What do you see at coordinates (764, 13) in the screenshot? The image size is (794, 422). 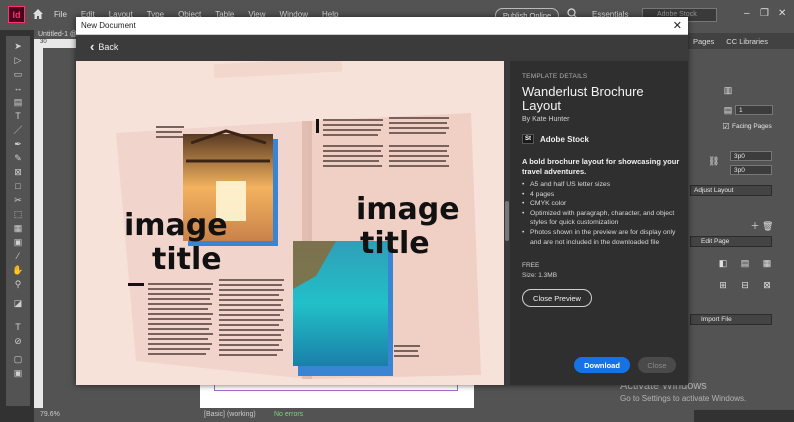 I see `maximize-button: ❐` at bounding box center [764, 13].